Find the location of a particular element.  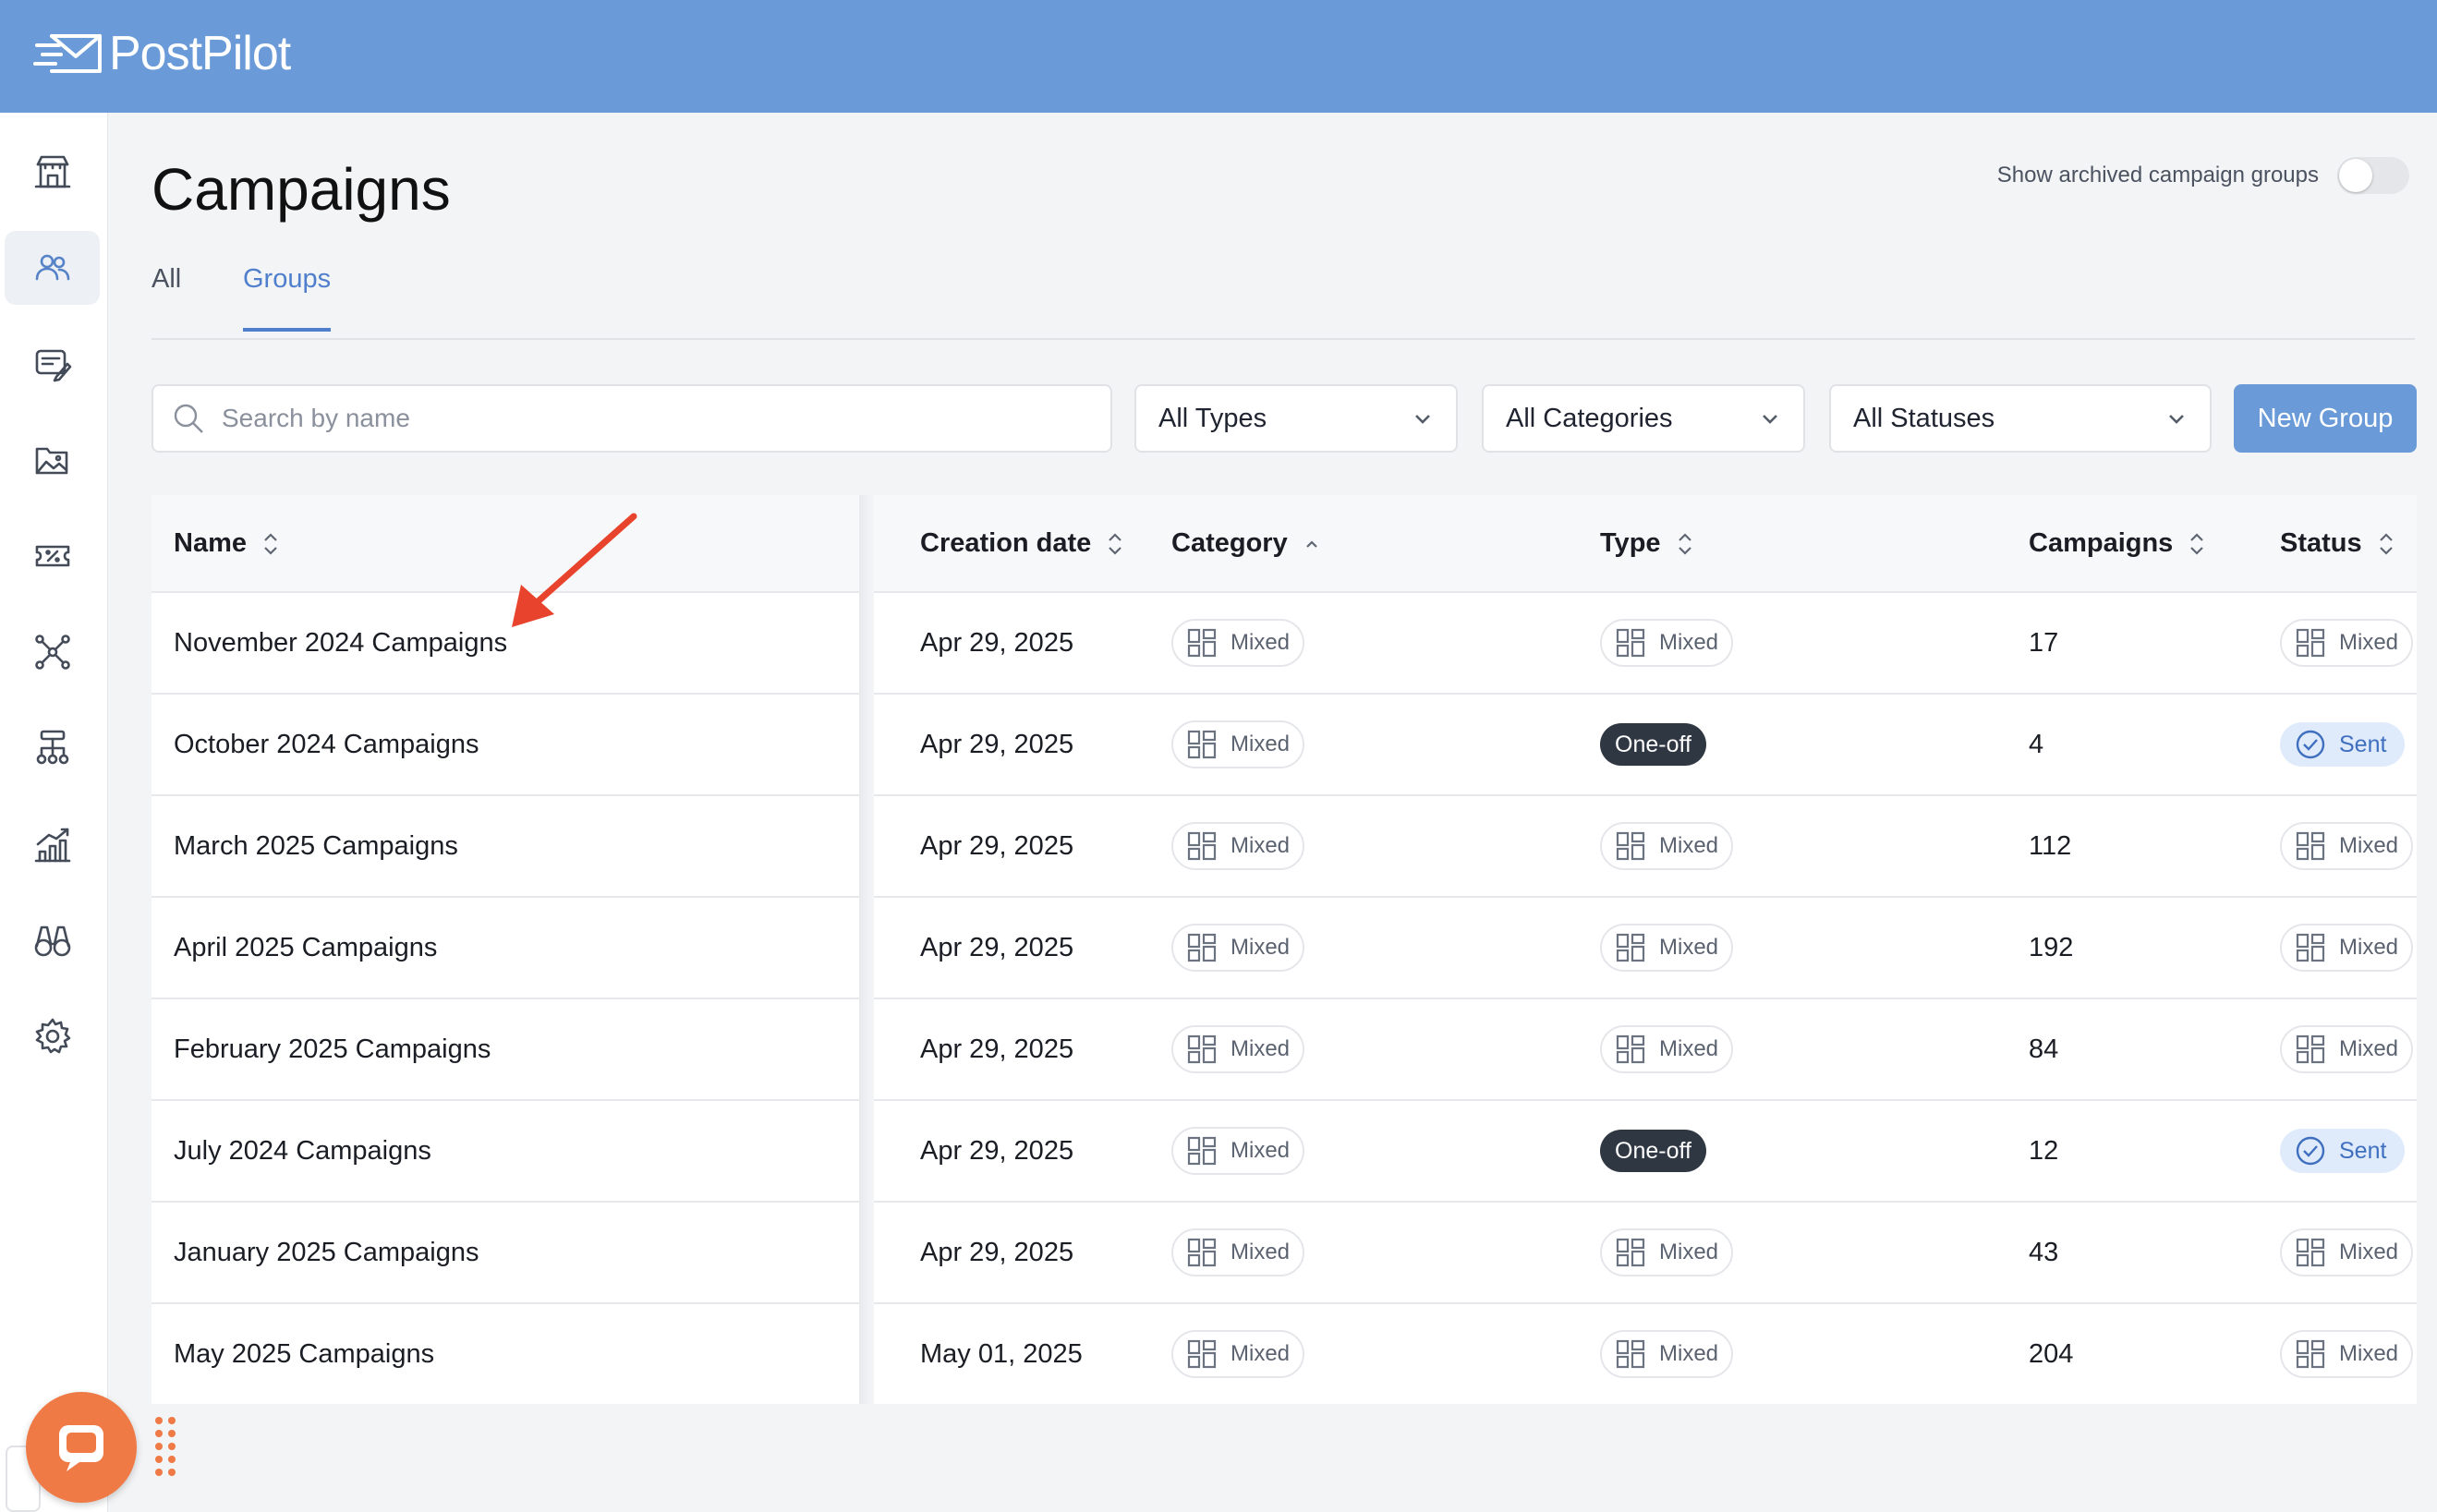

sidebar-item-storefront is located at coordinates (52, 172).